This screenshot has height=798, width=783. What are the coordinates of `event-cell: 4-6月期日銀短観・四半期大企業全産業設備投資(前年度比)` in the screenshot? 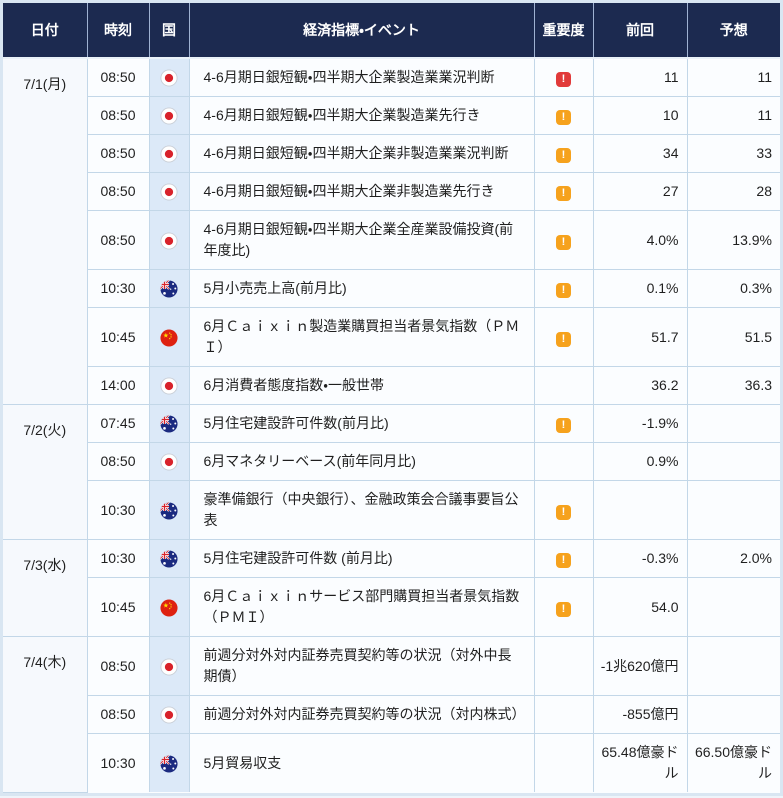 It's located at (361, 240).